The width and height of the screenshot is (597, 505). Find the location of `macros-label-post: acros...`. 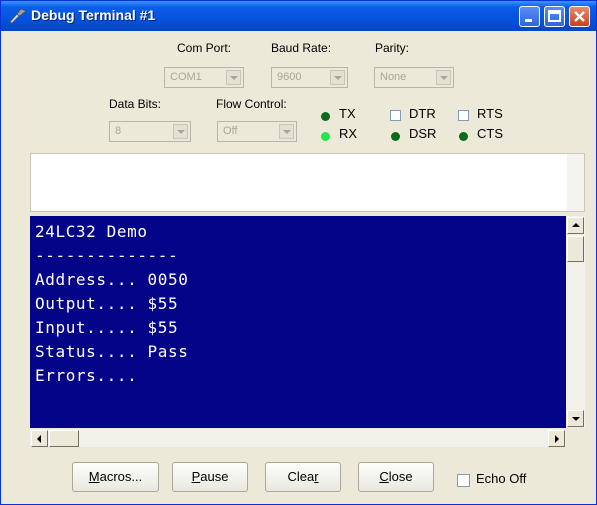

macros-label-post: acros... is located at coordinates (121, 476).